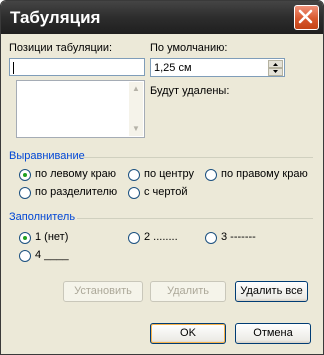 The width and height of the screenshot is (324, 355). I want to click on text-caret, so click(13, 68).